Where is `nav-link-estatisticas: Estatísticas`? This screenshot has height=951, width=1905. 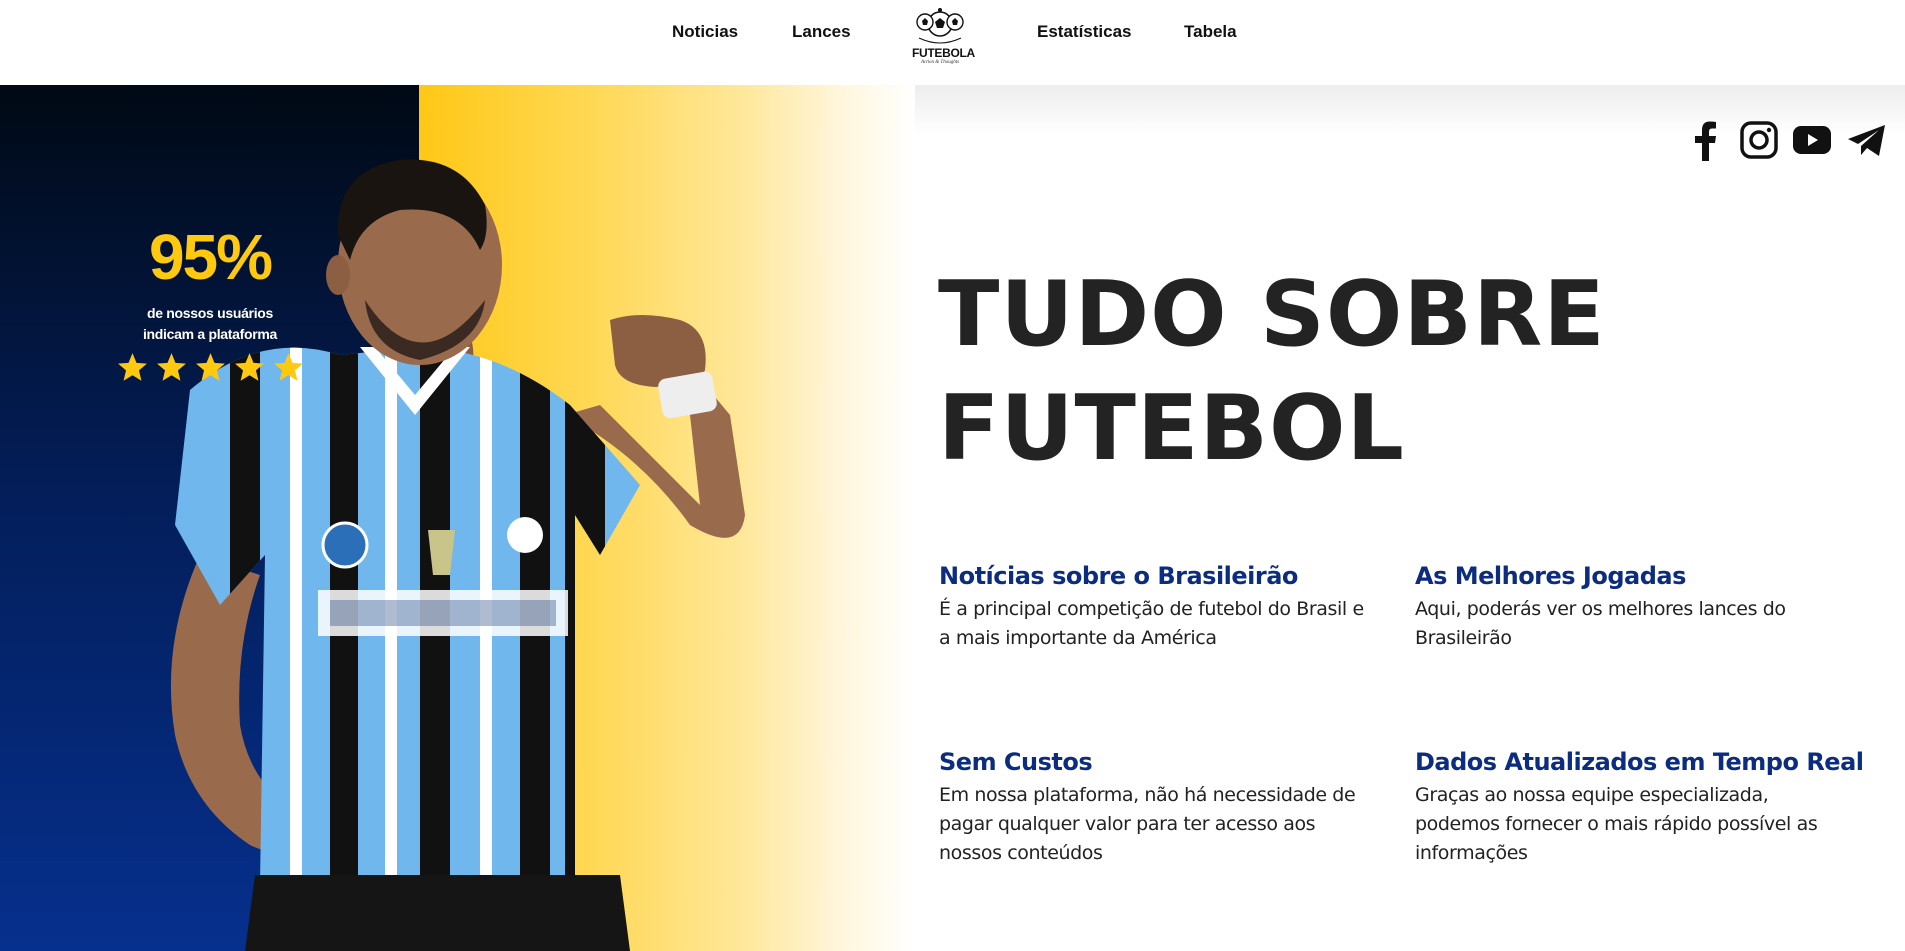
nav-link-estatisticas: Estatísticas is located at coordinates (1084, 32).